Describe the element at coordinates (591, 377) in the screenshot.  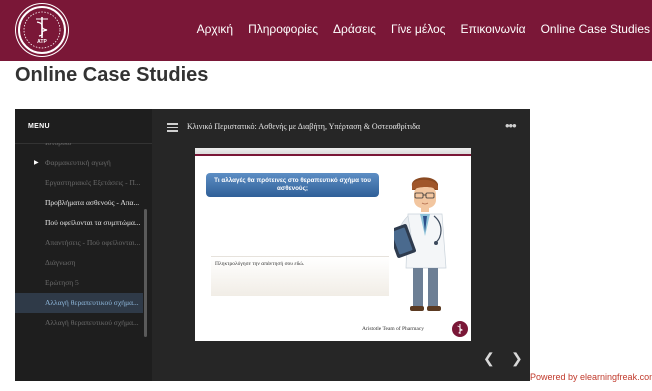
I see `powered-by-link: Powered by elearningfreak.com` at that location.